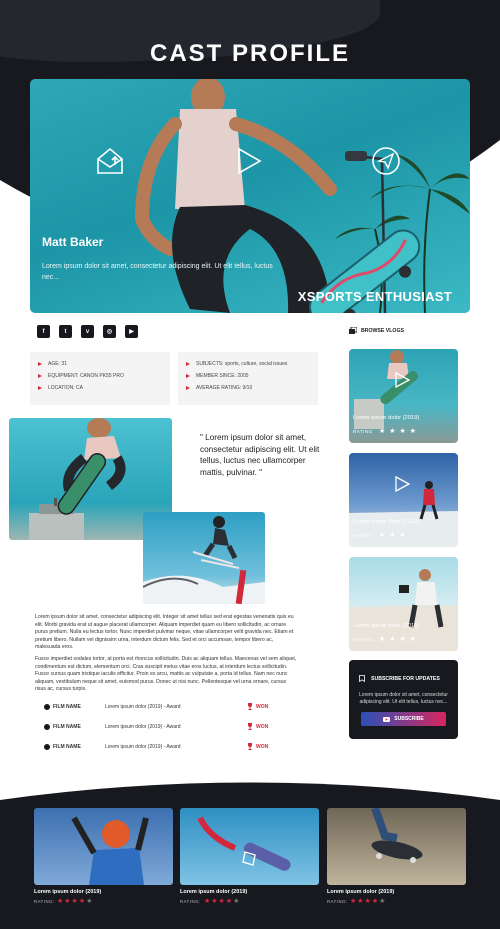  What do you see at coordinates (387, 719) in the screenshot?
I see `youtube-icon` at bounding box center [387, 719].